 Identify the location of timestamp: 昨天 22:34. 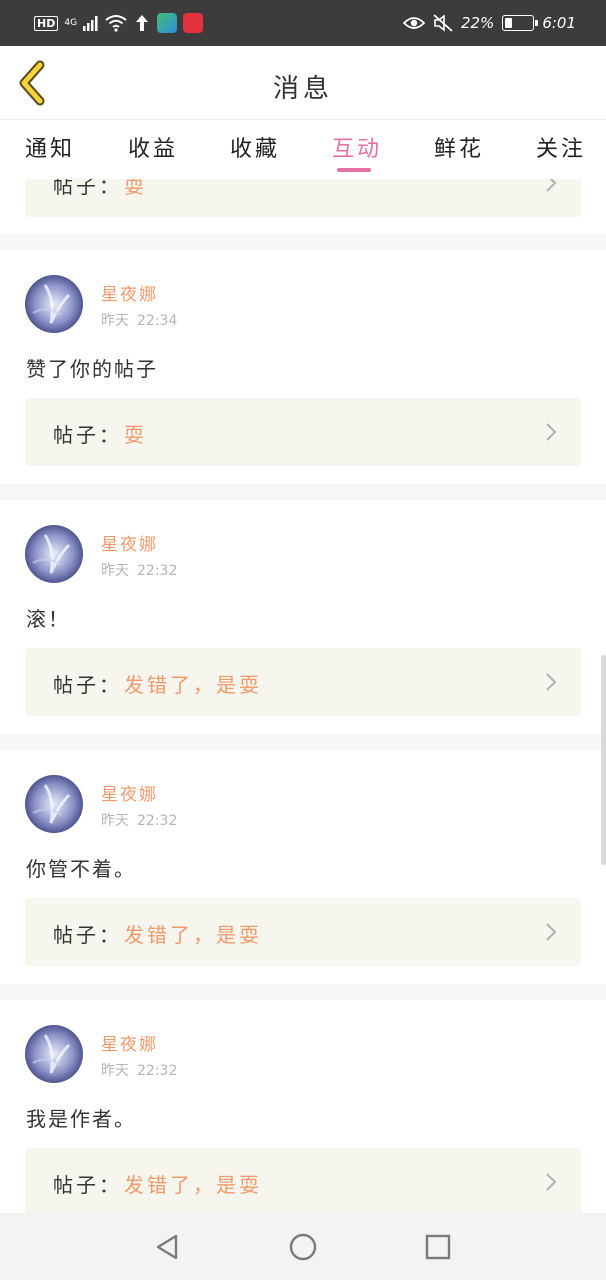
(139, 320).